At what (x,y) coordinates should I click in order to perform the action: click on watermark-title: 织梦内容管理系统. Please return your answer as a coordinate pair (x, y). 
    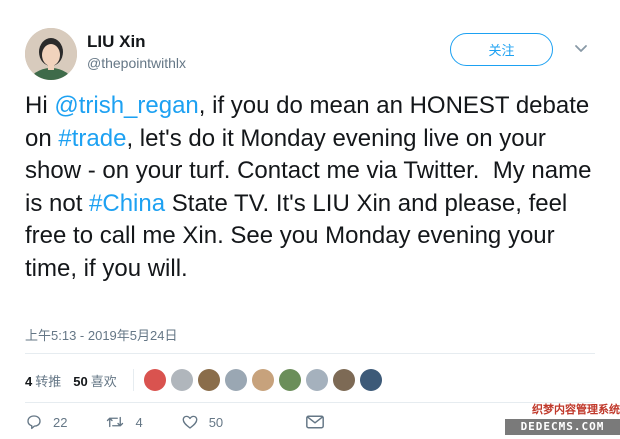
    Looking at the image, I should click on (576, 409).